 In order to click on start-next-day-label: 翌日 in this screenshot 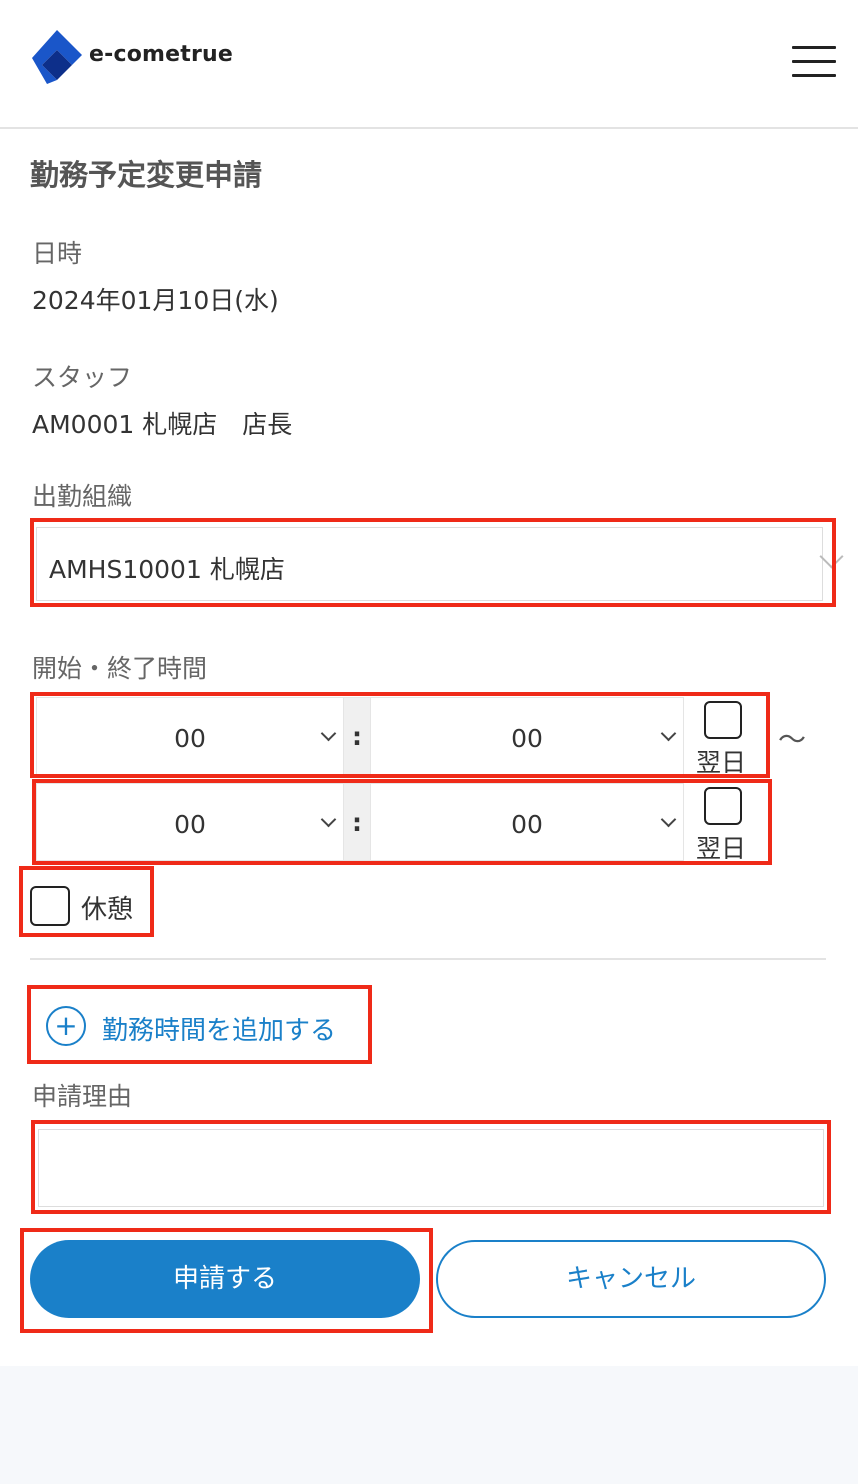, I will do `click(721, 762)`.